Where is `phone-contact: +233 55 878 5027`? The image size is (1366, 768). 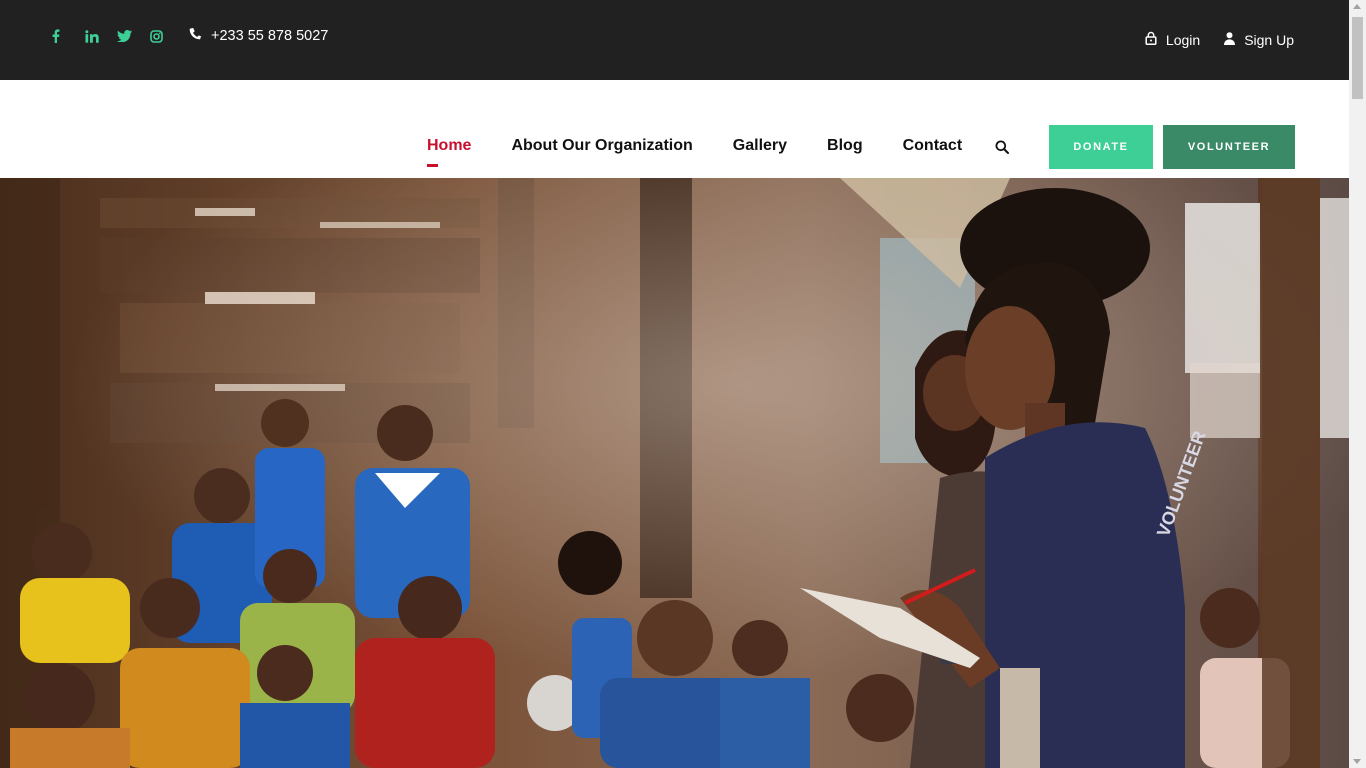 phone-contact: +233 55 878 5027 is located at coordinates (258, 35).